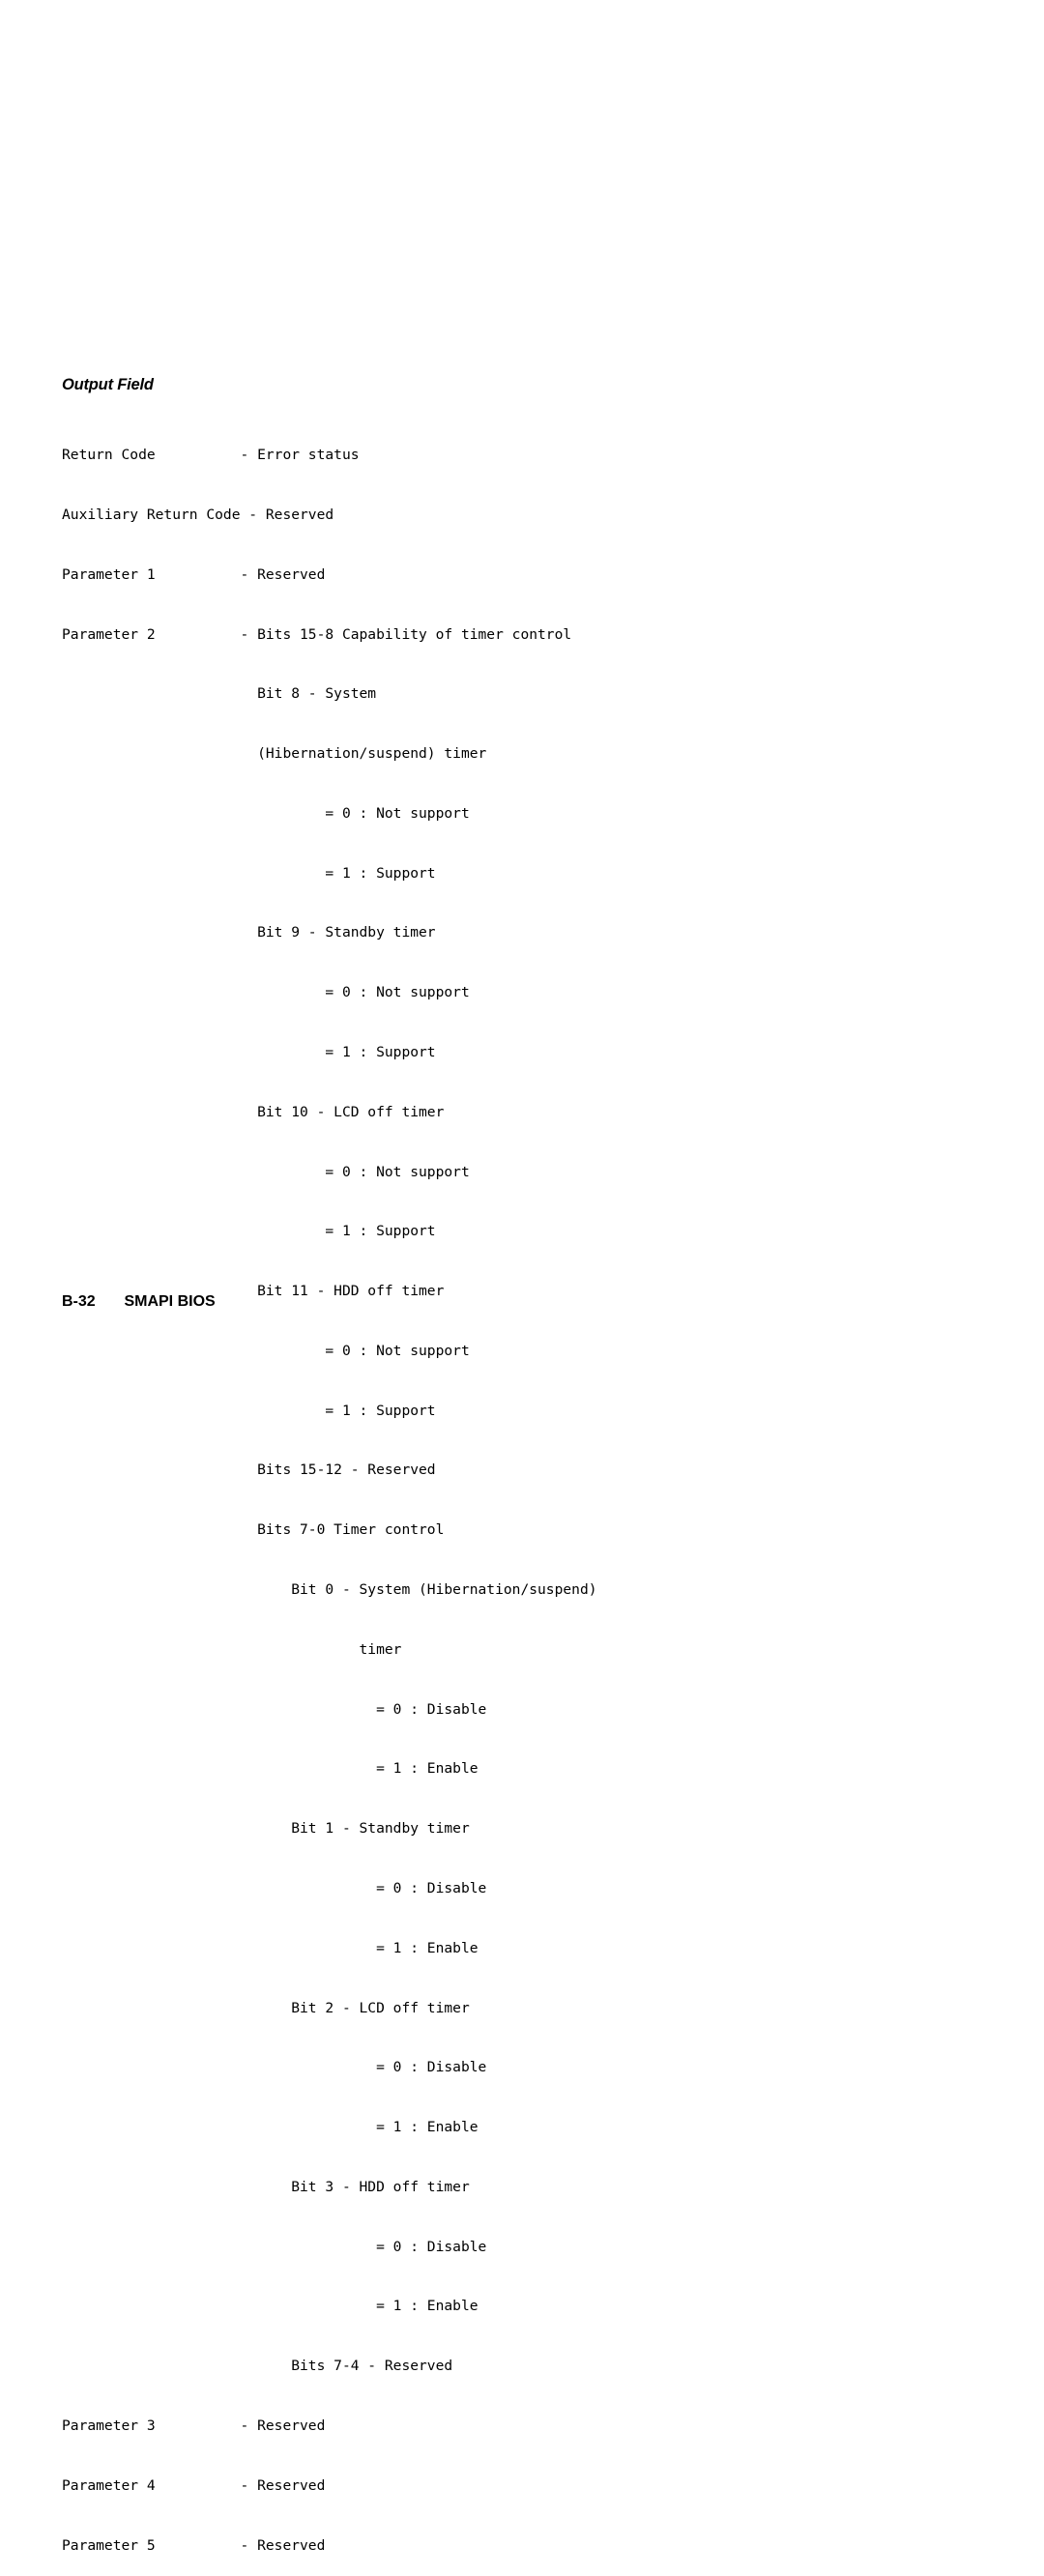 This screenshot has width=1044, height=2576. I want to click on listing-line: Bit 1 - Standby timer, so click(266, 1829).